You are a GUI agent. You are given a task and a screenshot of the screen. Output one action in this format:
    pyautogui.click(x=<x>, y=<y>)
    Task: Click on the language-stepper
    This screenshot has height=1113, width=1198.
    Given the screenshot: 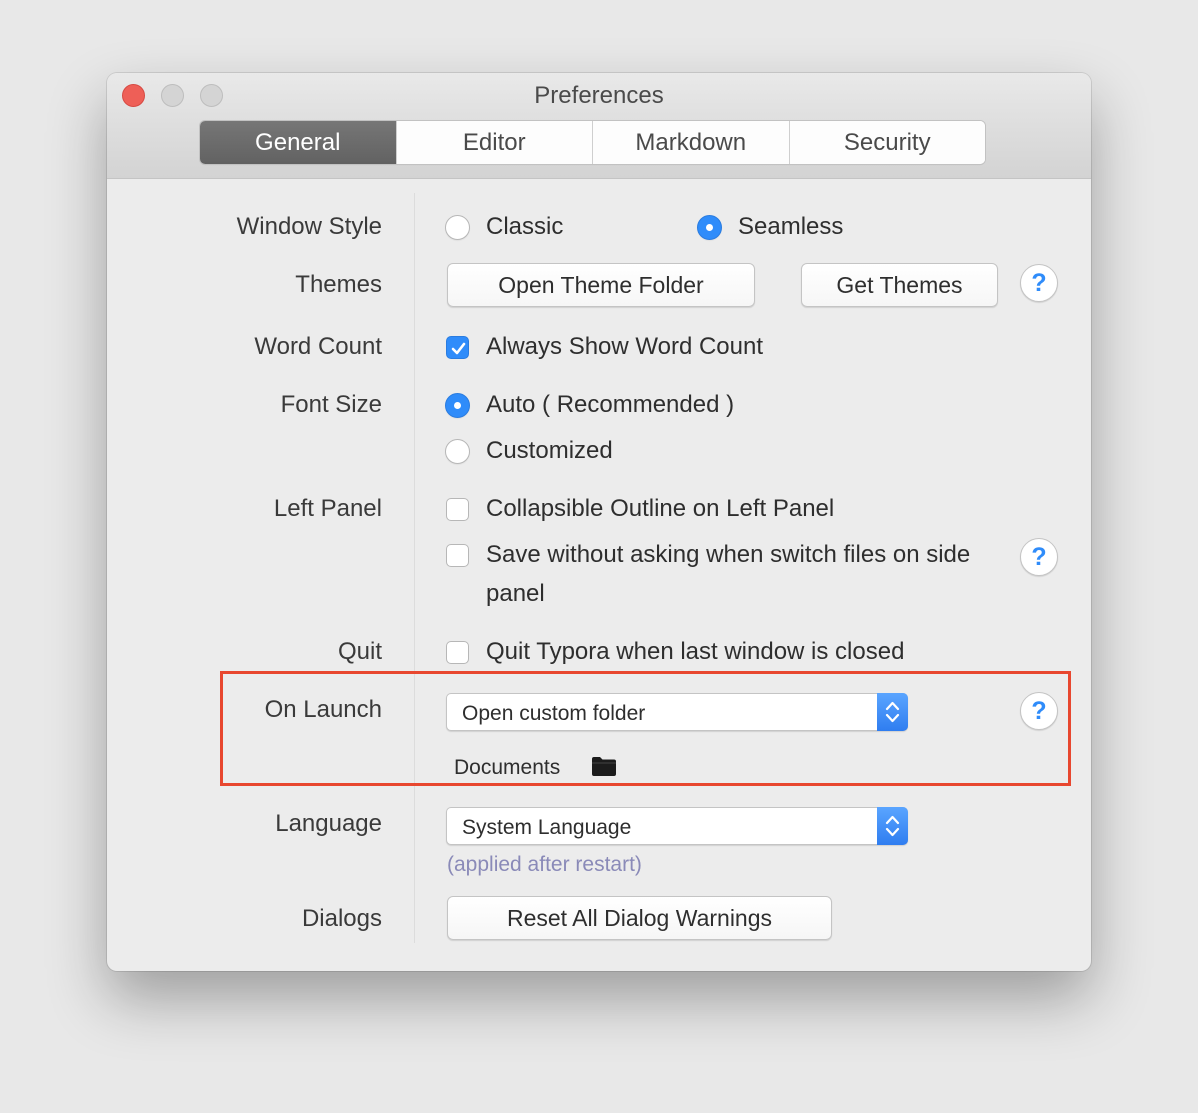 What is the action you would take?
    pyautogui.click(x=892, y=826)
    